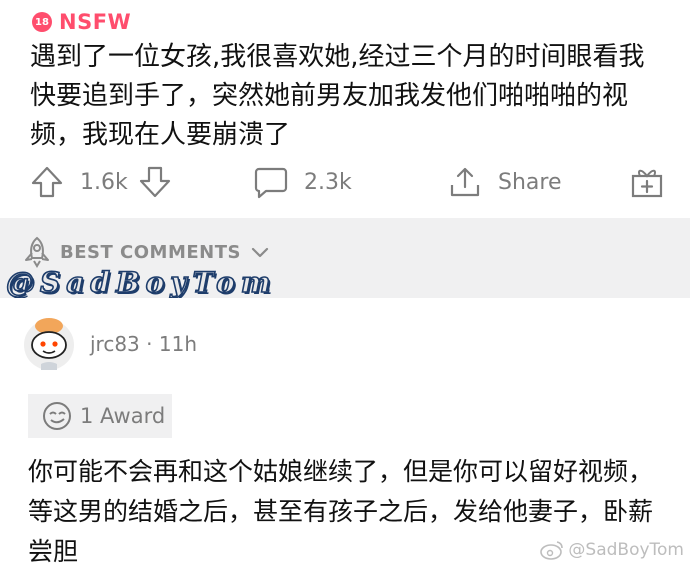 The height and width of the screenshot is (572, 690). I want to click on share-icon, so click(465, 182).